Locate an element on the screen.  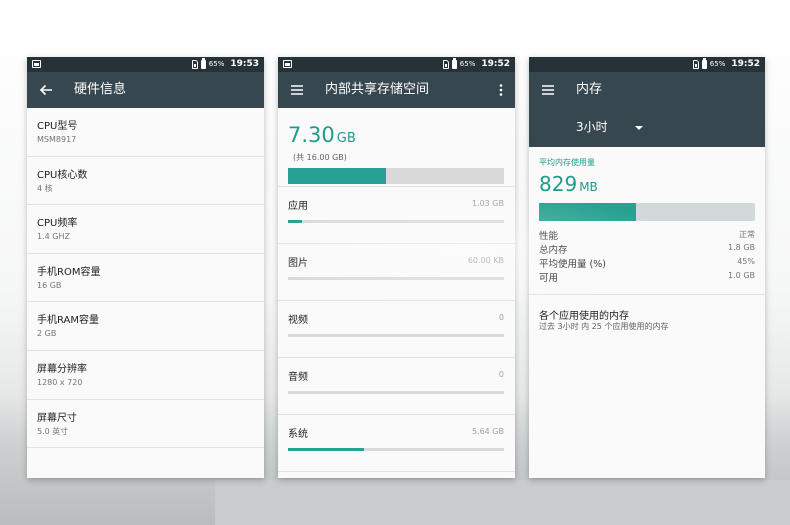
avg-memory: 829 MB is located at coordinates (568, 185).